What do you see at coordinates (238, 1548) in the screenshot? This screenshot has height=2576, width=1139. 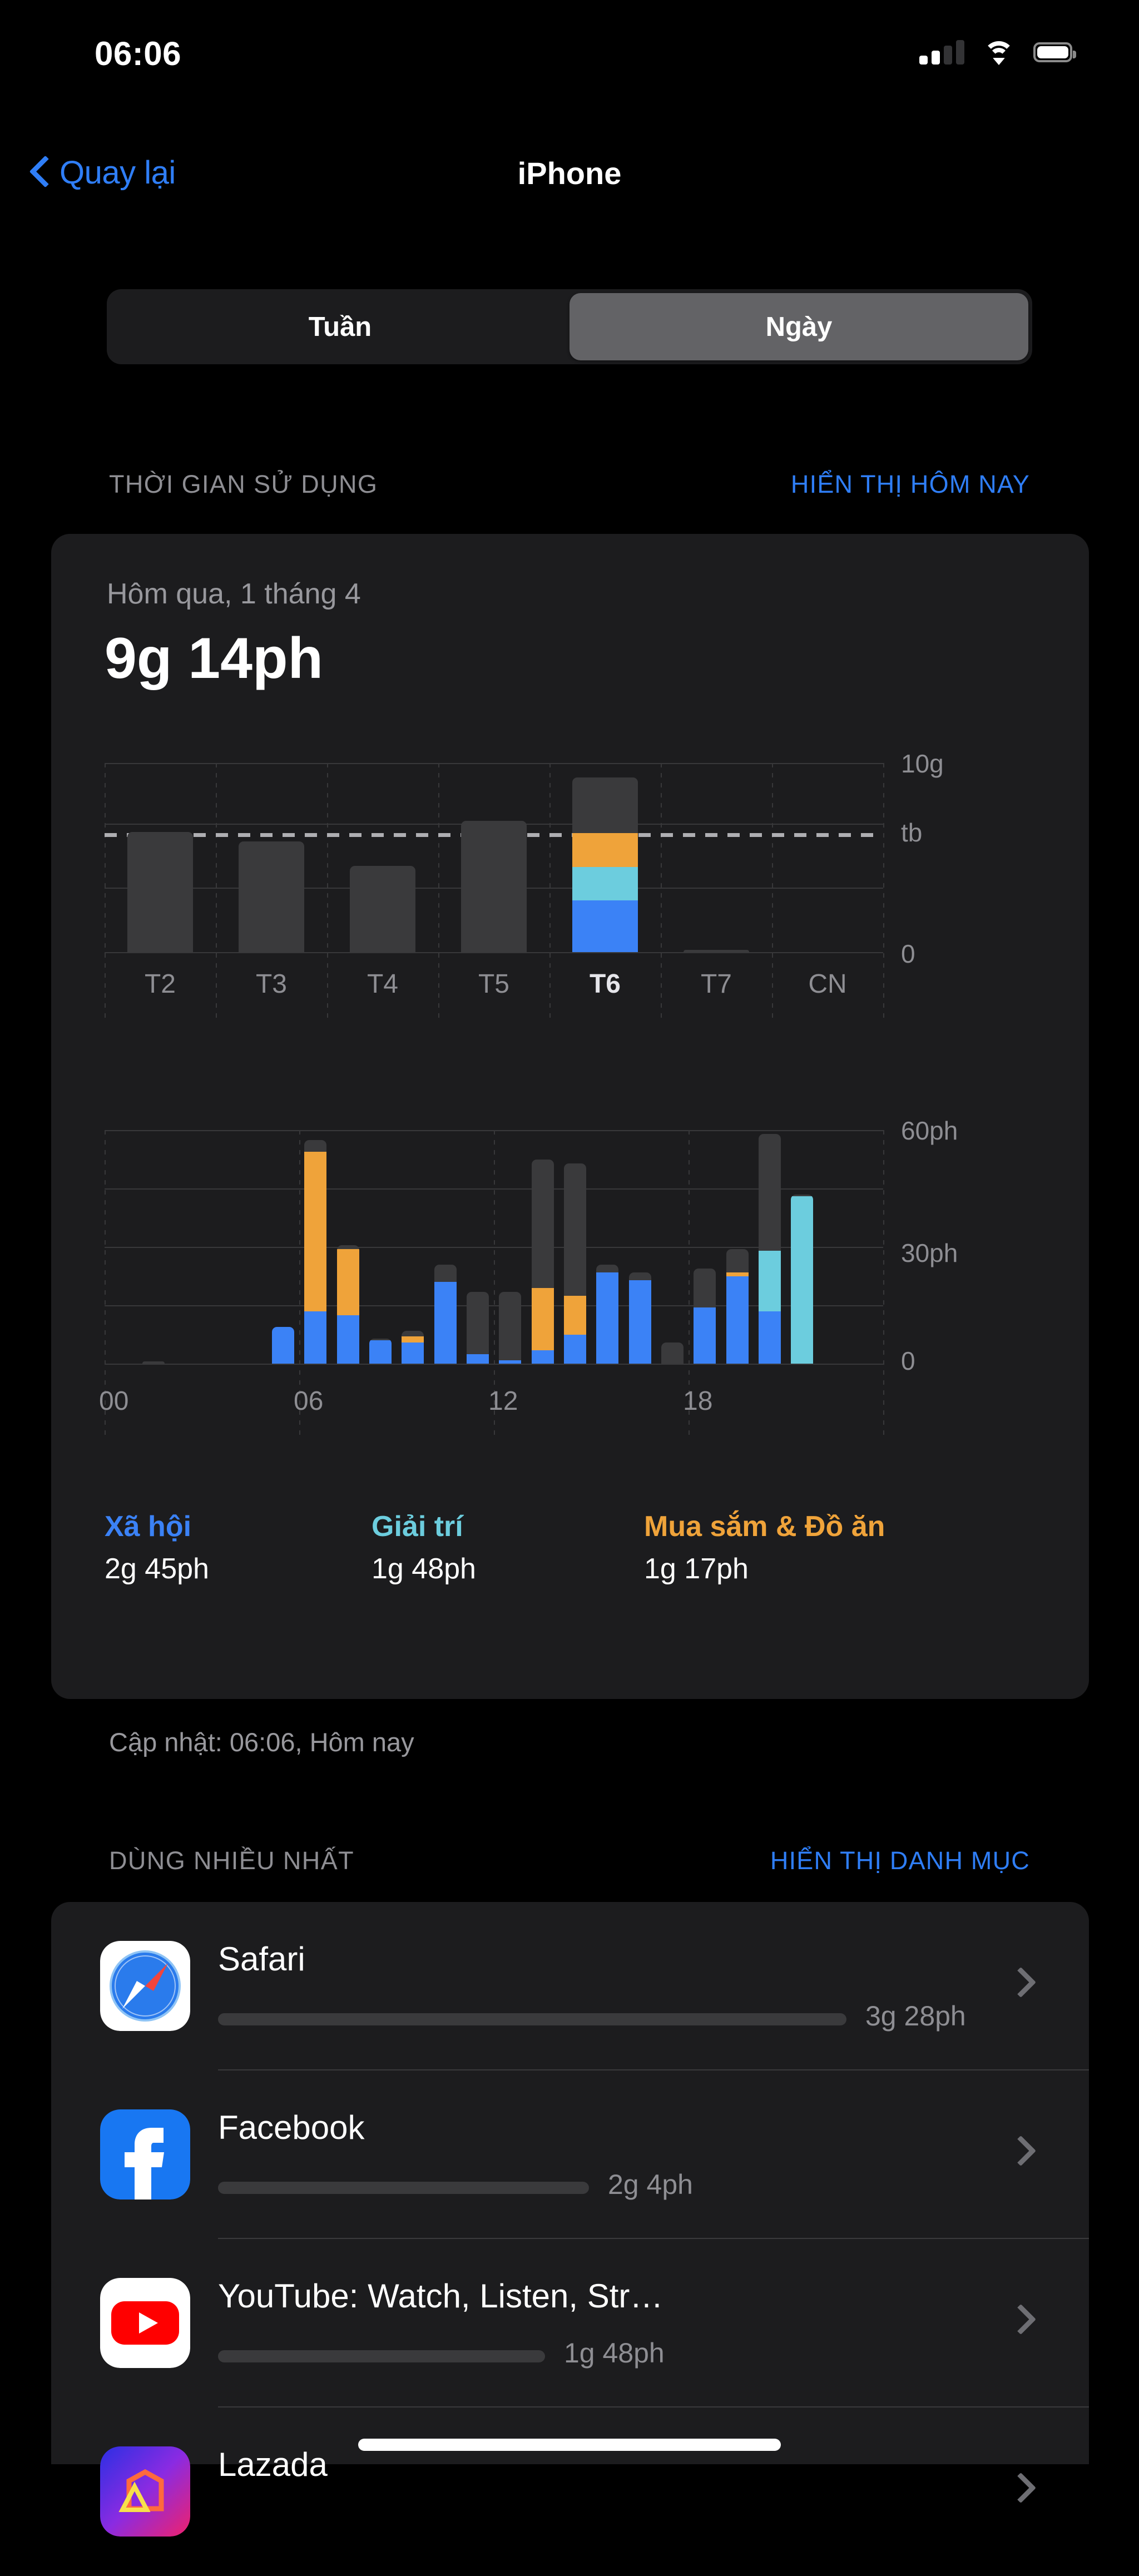 I see `legend-item-social: Xã hội 2g 45ph` at bounding box center [238, 1548].